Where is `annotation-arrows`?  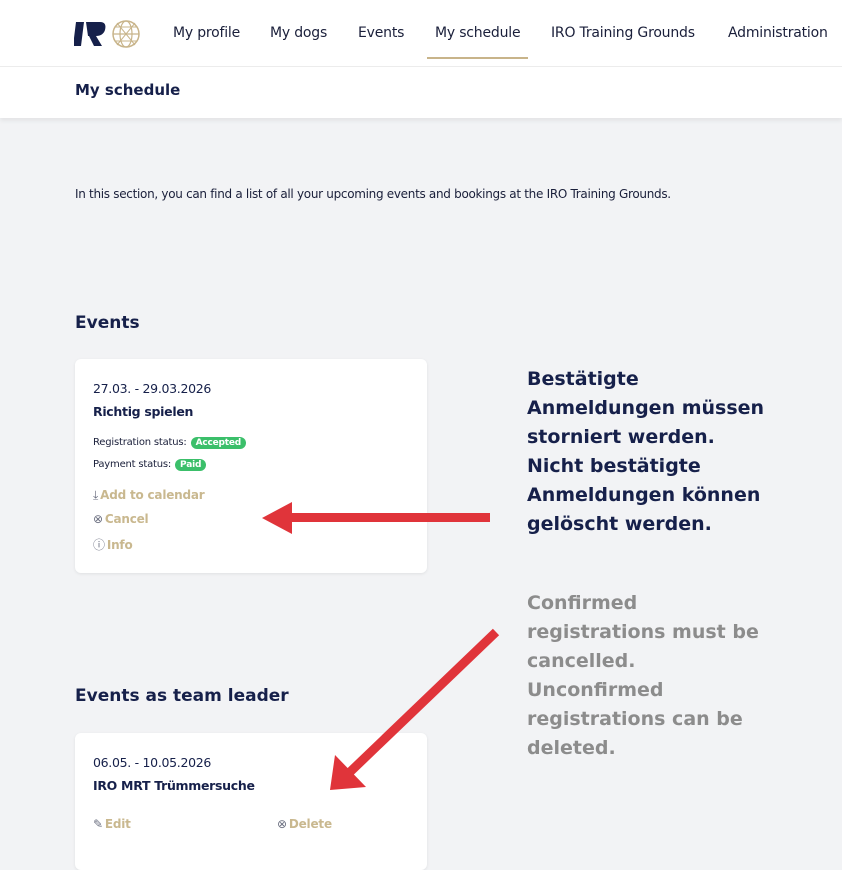 annotation-arrows is located at coordinates (381, 646).